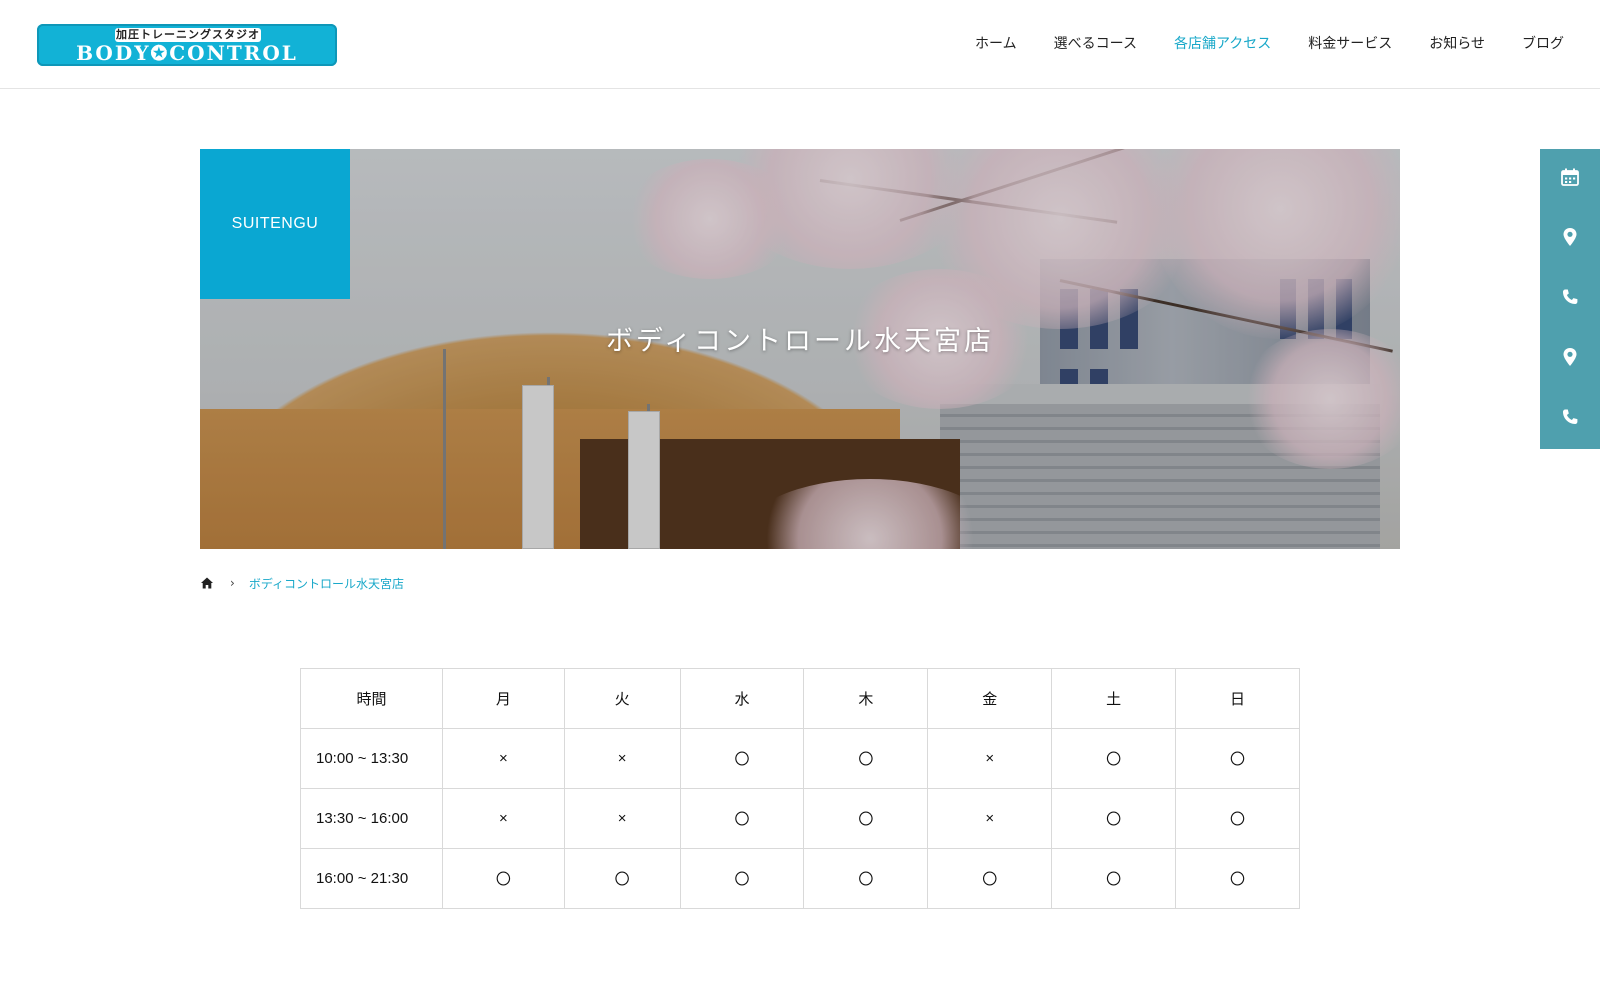  I want to click on table-row: 10:00 ~ 13:30 × × 〇 〇 × 〇 〇, so click(800, 758).